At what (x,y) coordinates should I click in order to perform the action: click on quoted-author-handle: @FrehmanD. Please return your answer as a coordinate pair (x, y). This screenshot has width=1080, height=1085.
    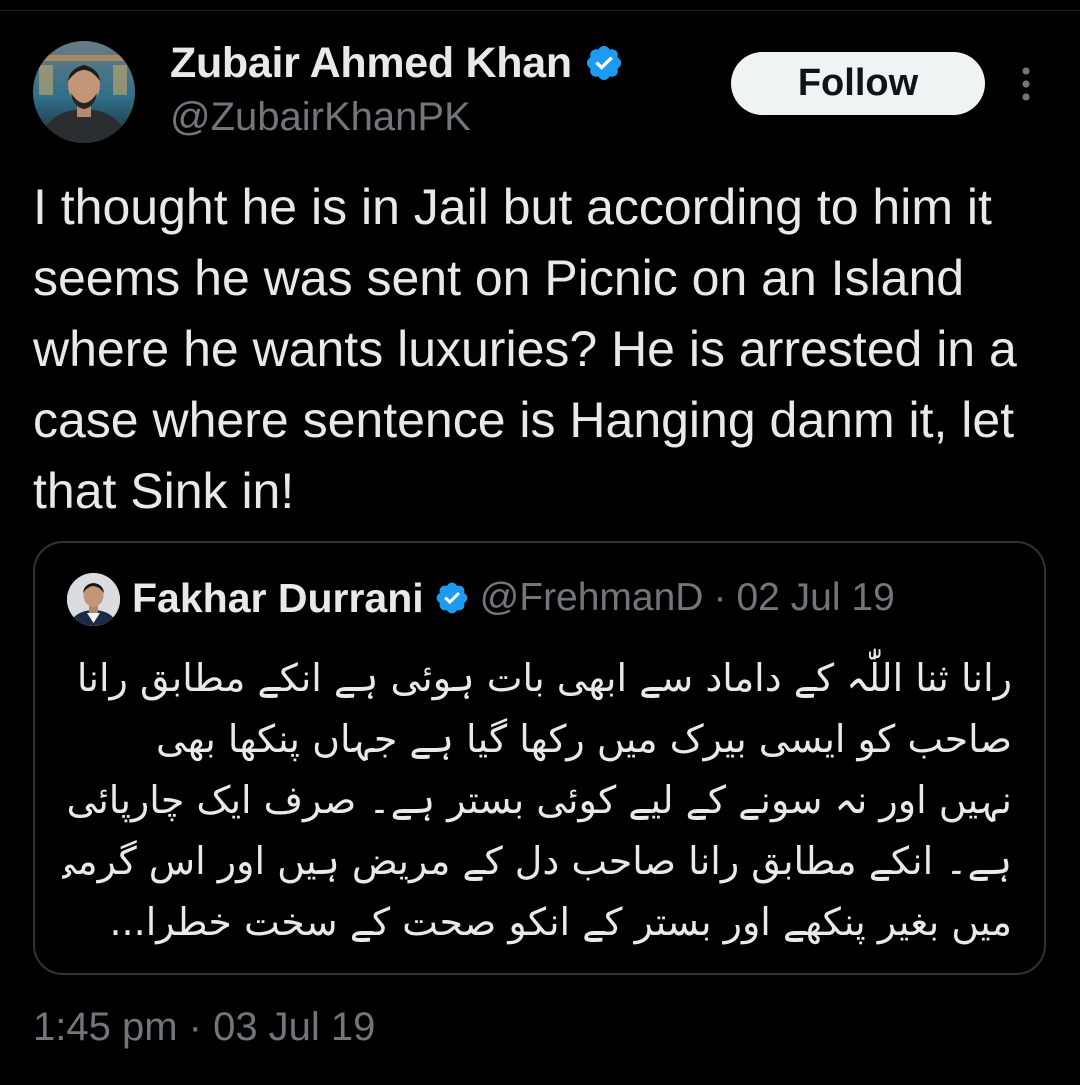
    Looking at the image, I should click on (592, 598).